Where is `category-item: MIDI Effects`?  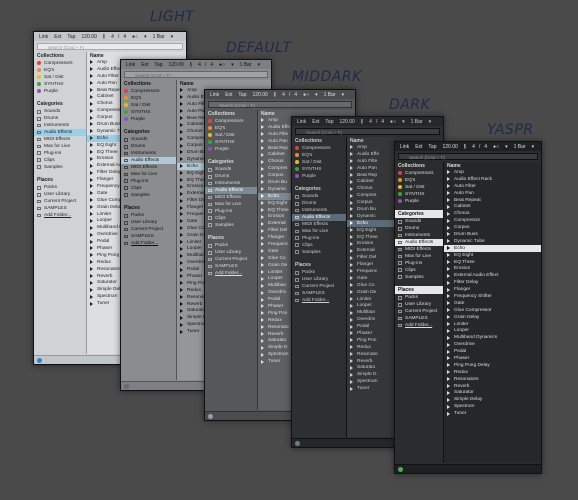
category-item: MIDI Effects is located at coordinates (319, 224).